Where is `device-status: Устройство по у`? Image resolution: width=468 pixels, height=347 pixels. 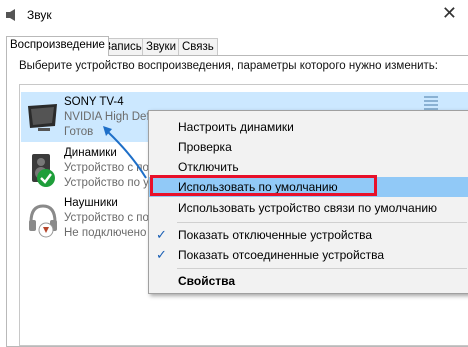 device-status: Устройство по у is located at coordinates (106, 183).